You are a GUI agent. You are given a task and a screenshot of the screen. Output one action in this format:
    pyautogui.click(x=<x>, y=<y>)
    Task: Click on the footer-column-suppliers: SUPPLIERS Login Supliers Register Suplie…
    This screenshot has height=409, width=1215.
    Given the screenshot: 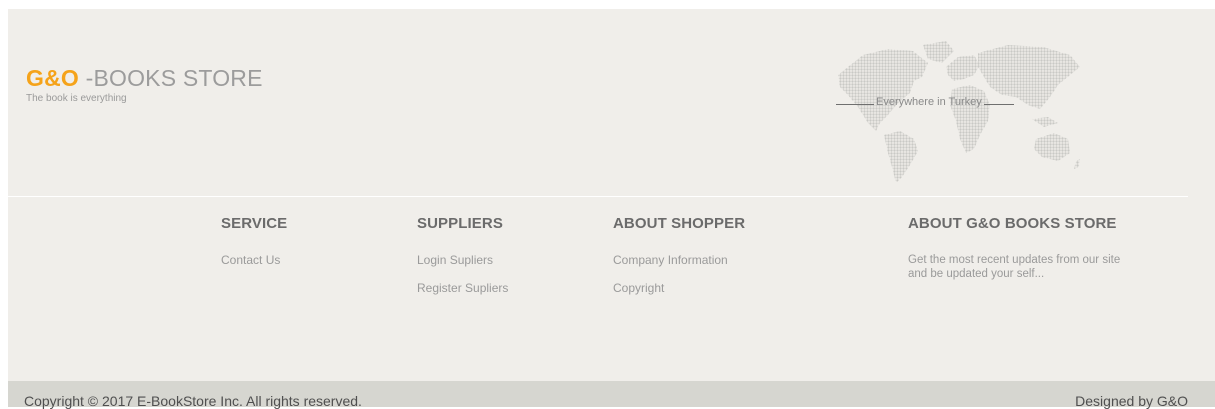 What is the action you would take?
    pyautogui.click(x=462, y=262)
    